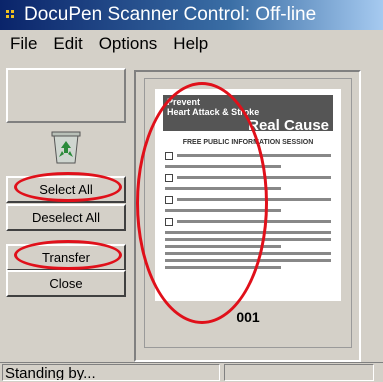 The height and width of the screenshot is (382, 383). I want to click on blank-button, so click(66, 95).